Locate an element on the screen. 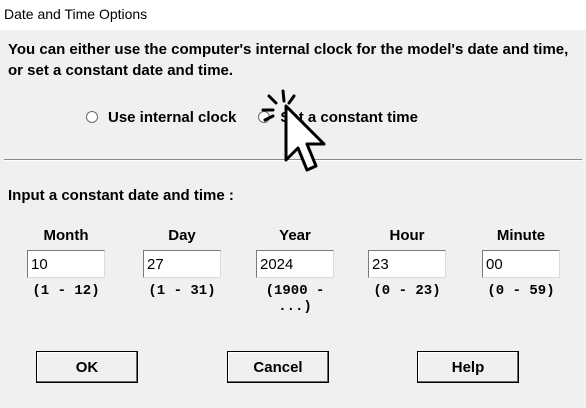 This screenshot has width=586, height=408. hour-field: Hour (0 - 23) is located at coordinates (407, 263).